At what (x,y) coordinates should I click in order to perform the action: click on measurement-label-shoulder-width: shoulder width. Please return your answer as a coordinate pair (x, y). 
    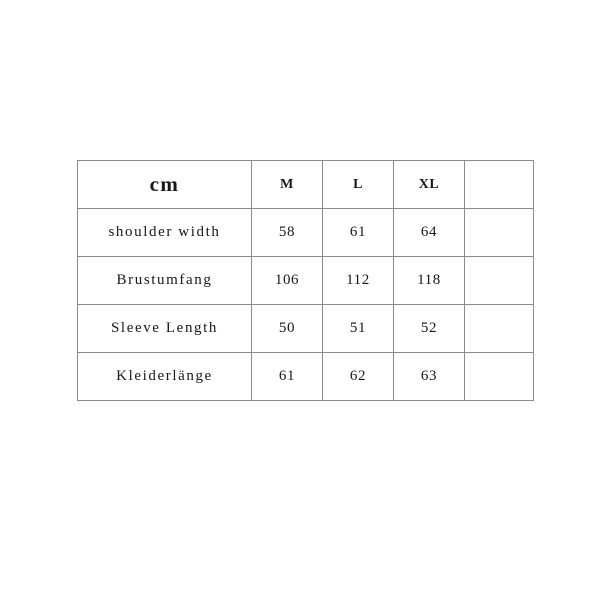
    Looking at the image, I should click on (164, 232).